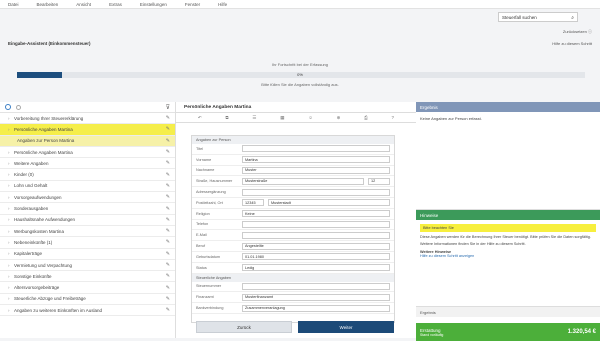 Image resolution: width=600 pixels, height=341 pixels. I want to click on nav-item: › Steuerliche Abzüge und Freibeträge ✎, so click(87, 300).